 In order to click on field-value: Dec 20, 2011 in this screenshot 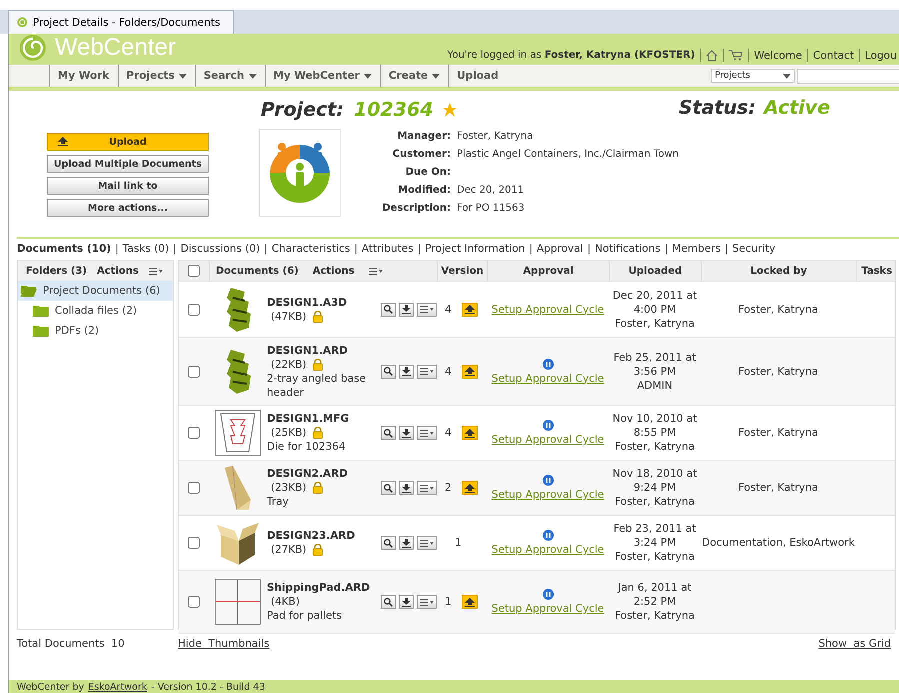, I will do `click(491, 190)`.